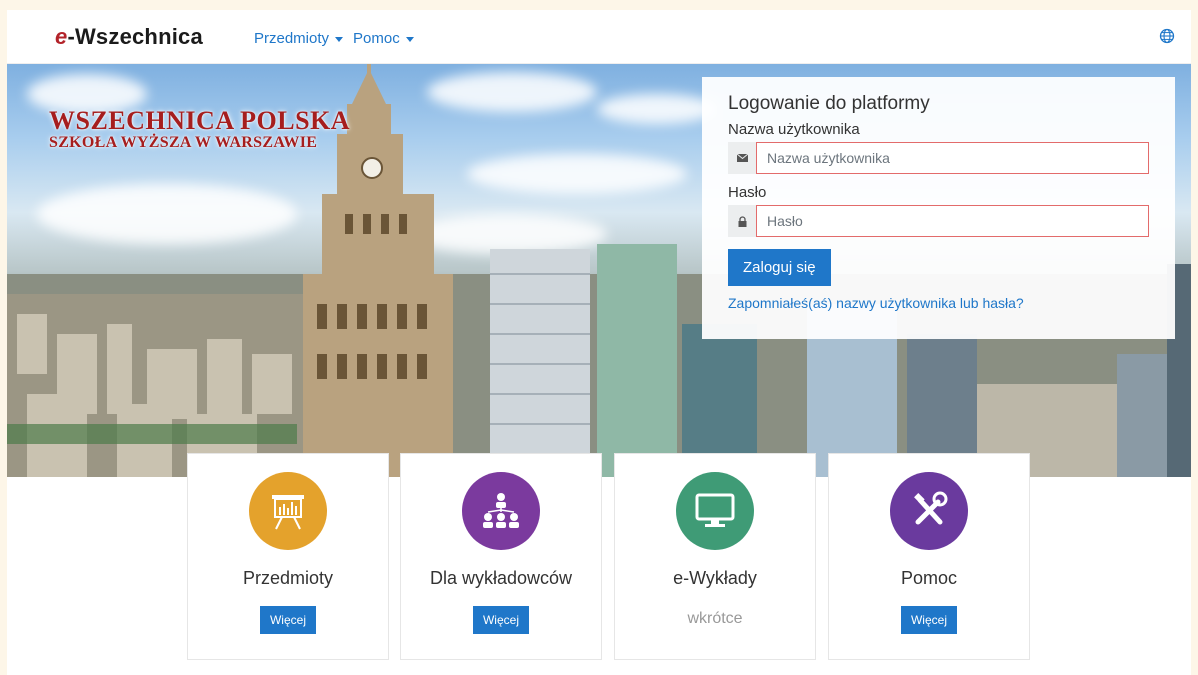  Describe the element at coordinates (794, 129) in the screenshot. I see `username-label: Nazwa użytkownika` at that location.